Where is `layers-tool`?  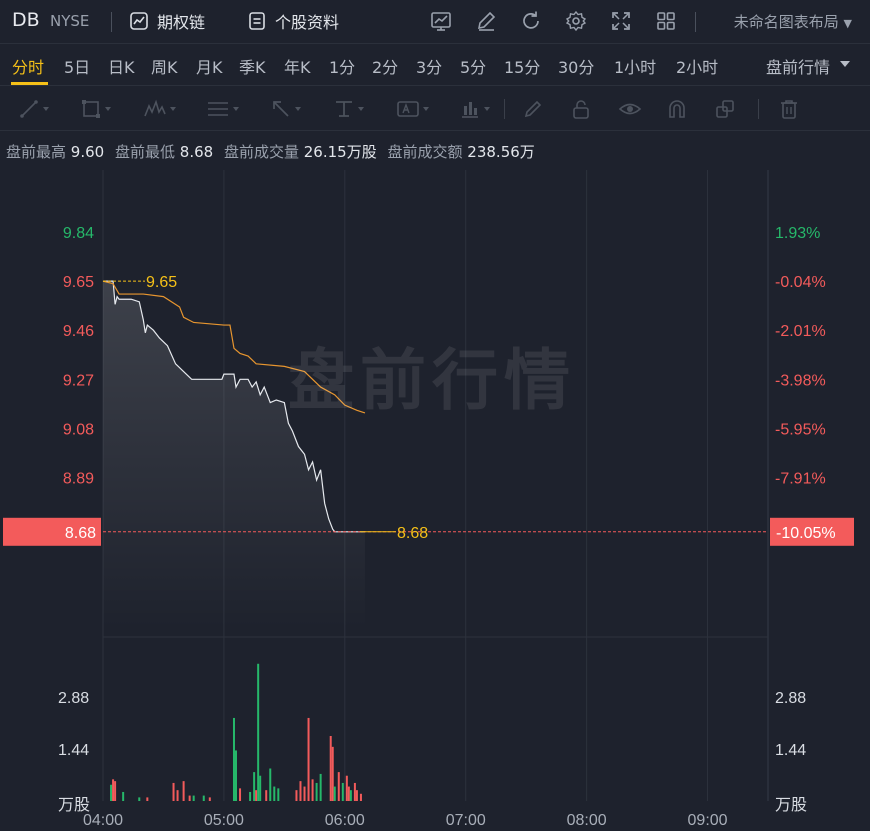
layers-tool is located at coordinates (736, 109).